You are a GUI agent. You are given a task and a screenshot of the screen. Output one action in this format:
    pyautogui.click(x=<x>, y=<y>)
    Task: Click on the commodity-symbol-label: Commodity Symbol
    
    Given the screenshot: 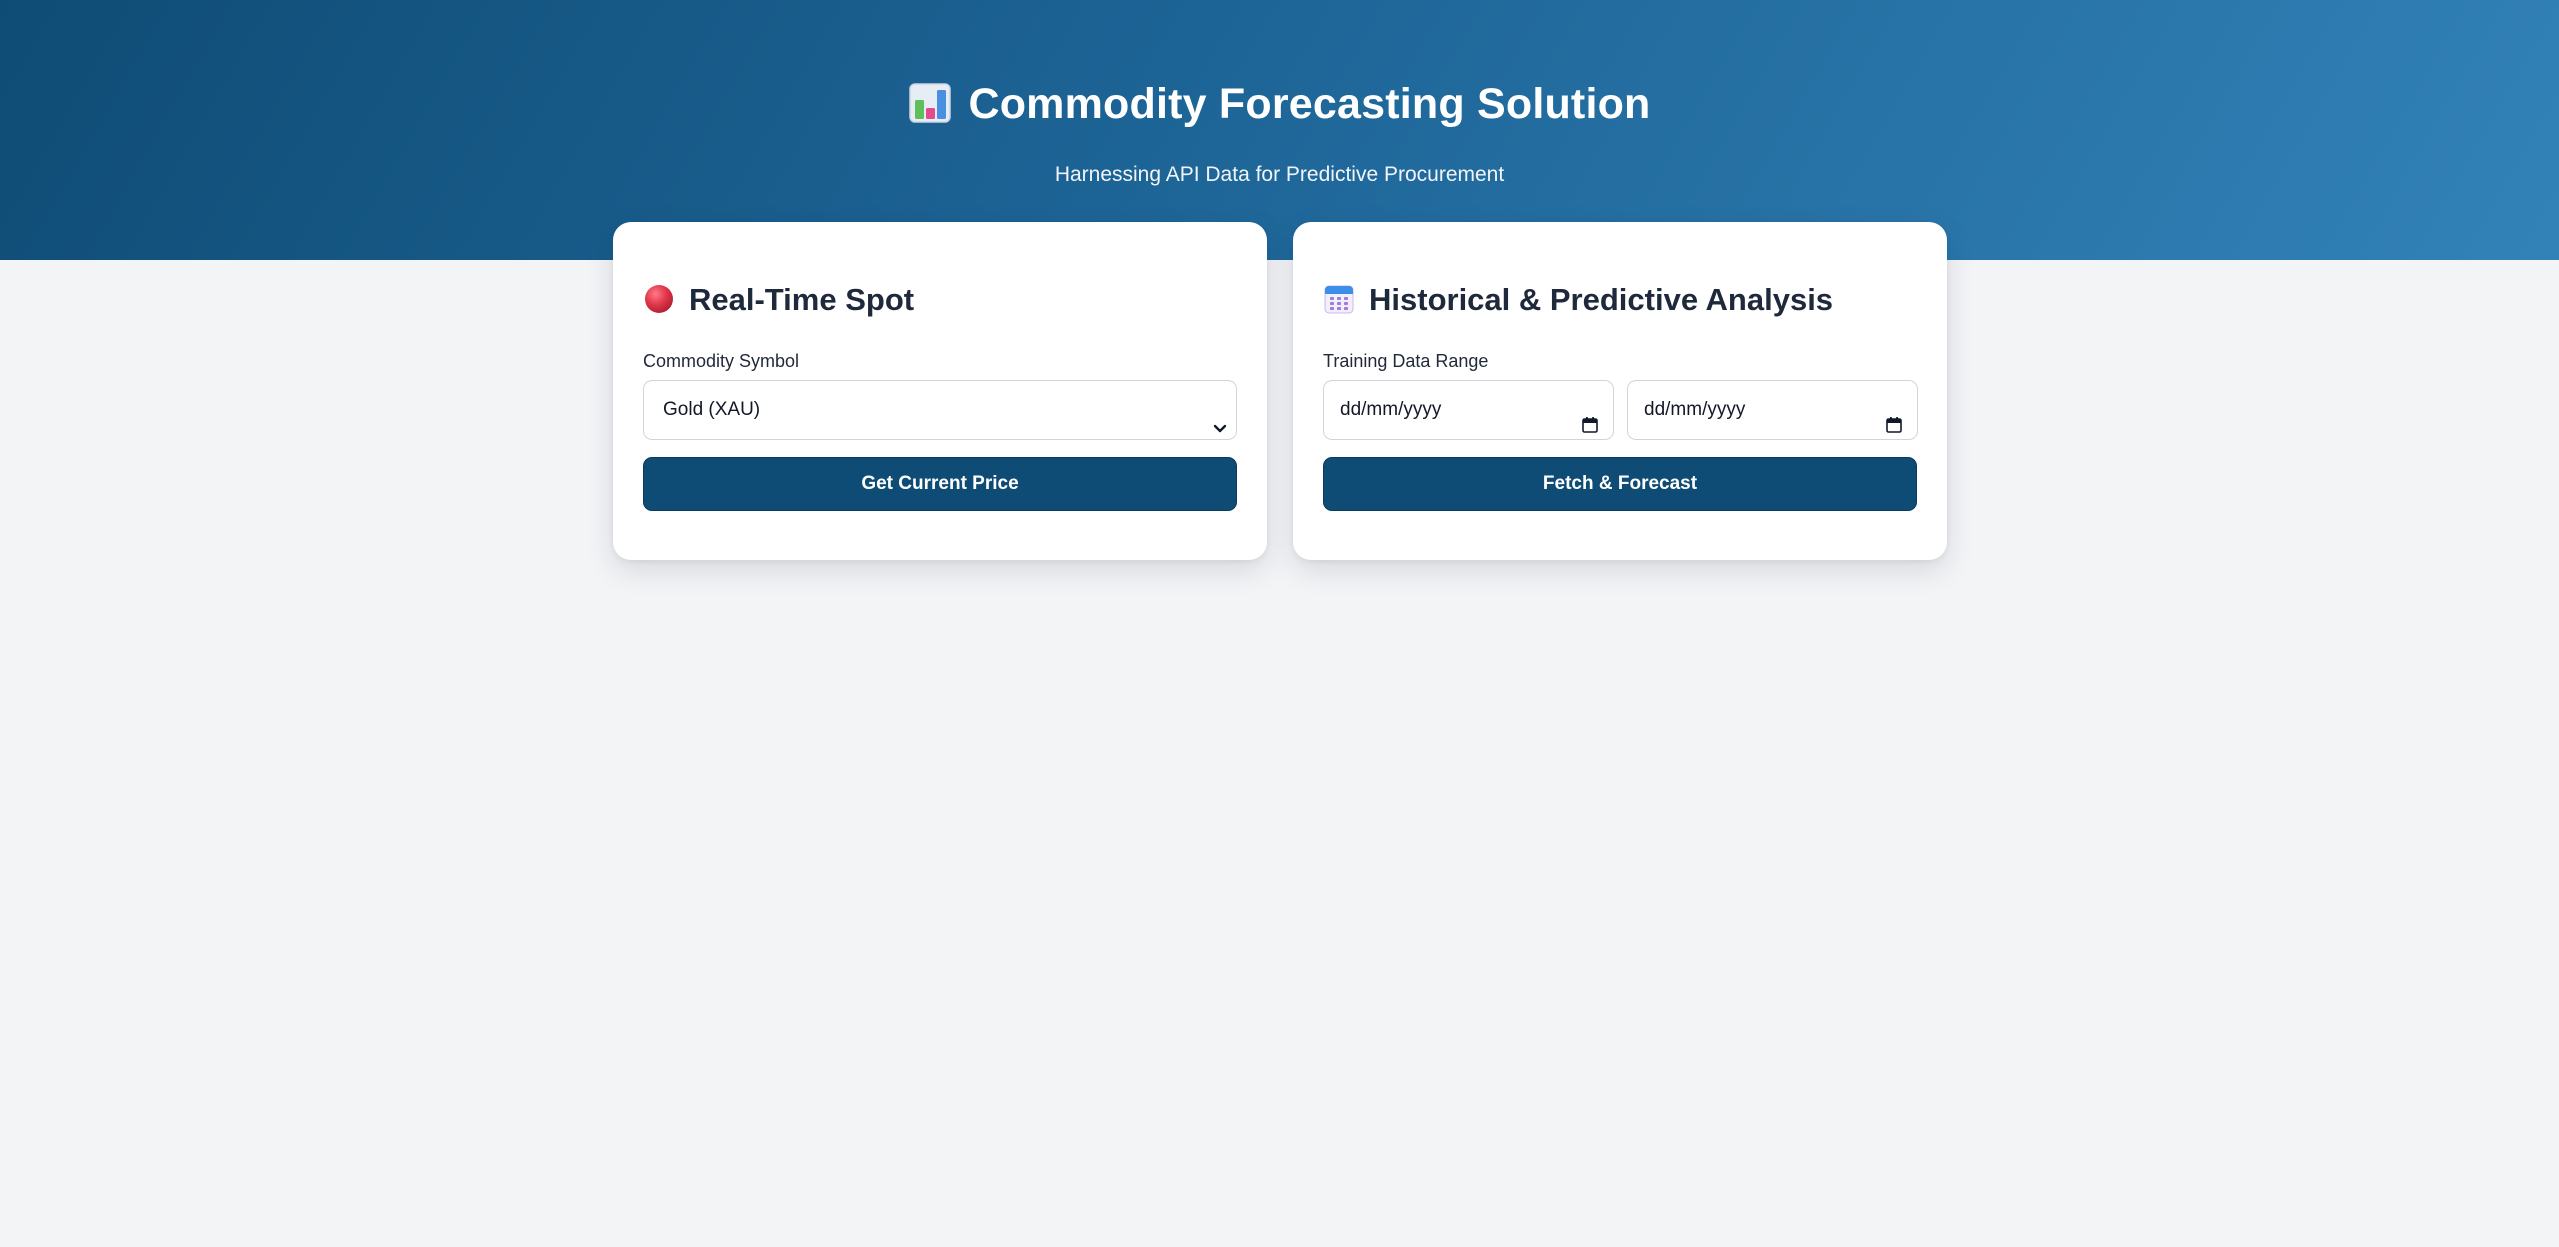 What is the action you would take?
    pyautogui.click(x=721, y=361)
    